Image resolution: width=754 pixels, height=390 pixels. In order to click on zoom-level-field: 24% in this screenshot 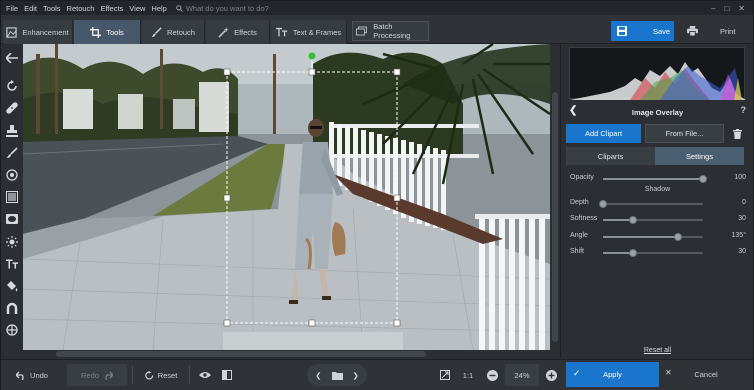, I will do `click(522, 375)`.